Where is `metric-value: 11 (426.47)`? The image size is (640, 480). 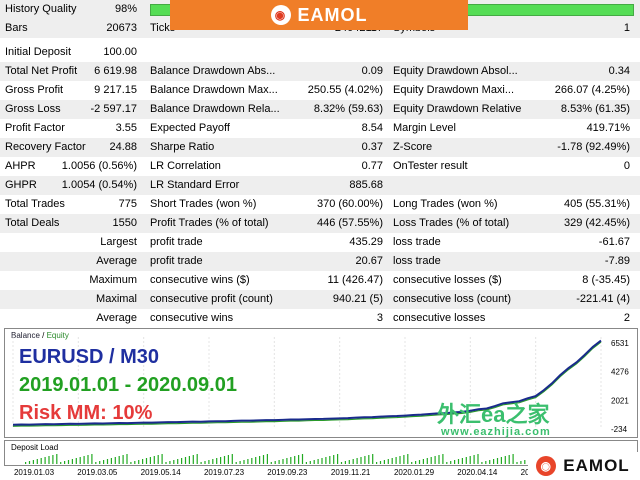 metric-value: 11 (426.47) is located at coordinates (355, 280).